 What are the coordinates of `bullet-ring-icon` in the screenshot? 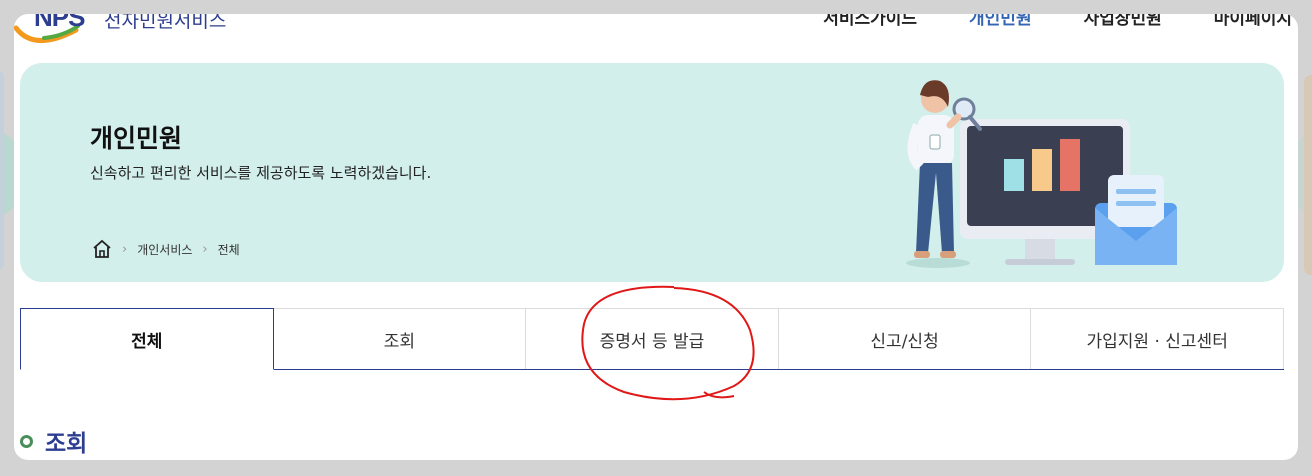 It's located at (26, 441).